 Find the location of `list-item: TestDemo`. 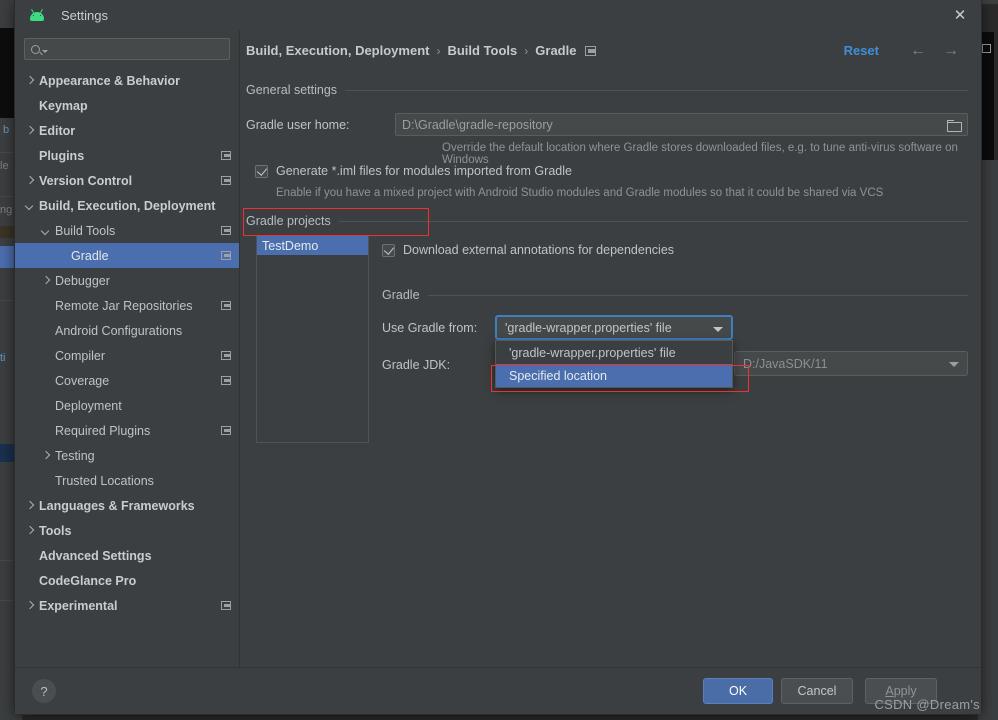

list-item: TestDemo is located at coordinates (312, 245).